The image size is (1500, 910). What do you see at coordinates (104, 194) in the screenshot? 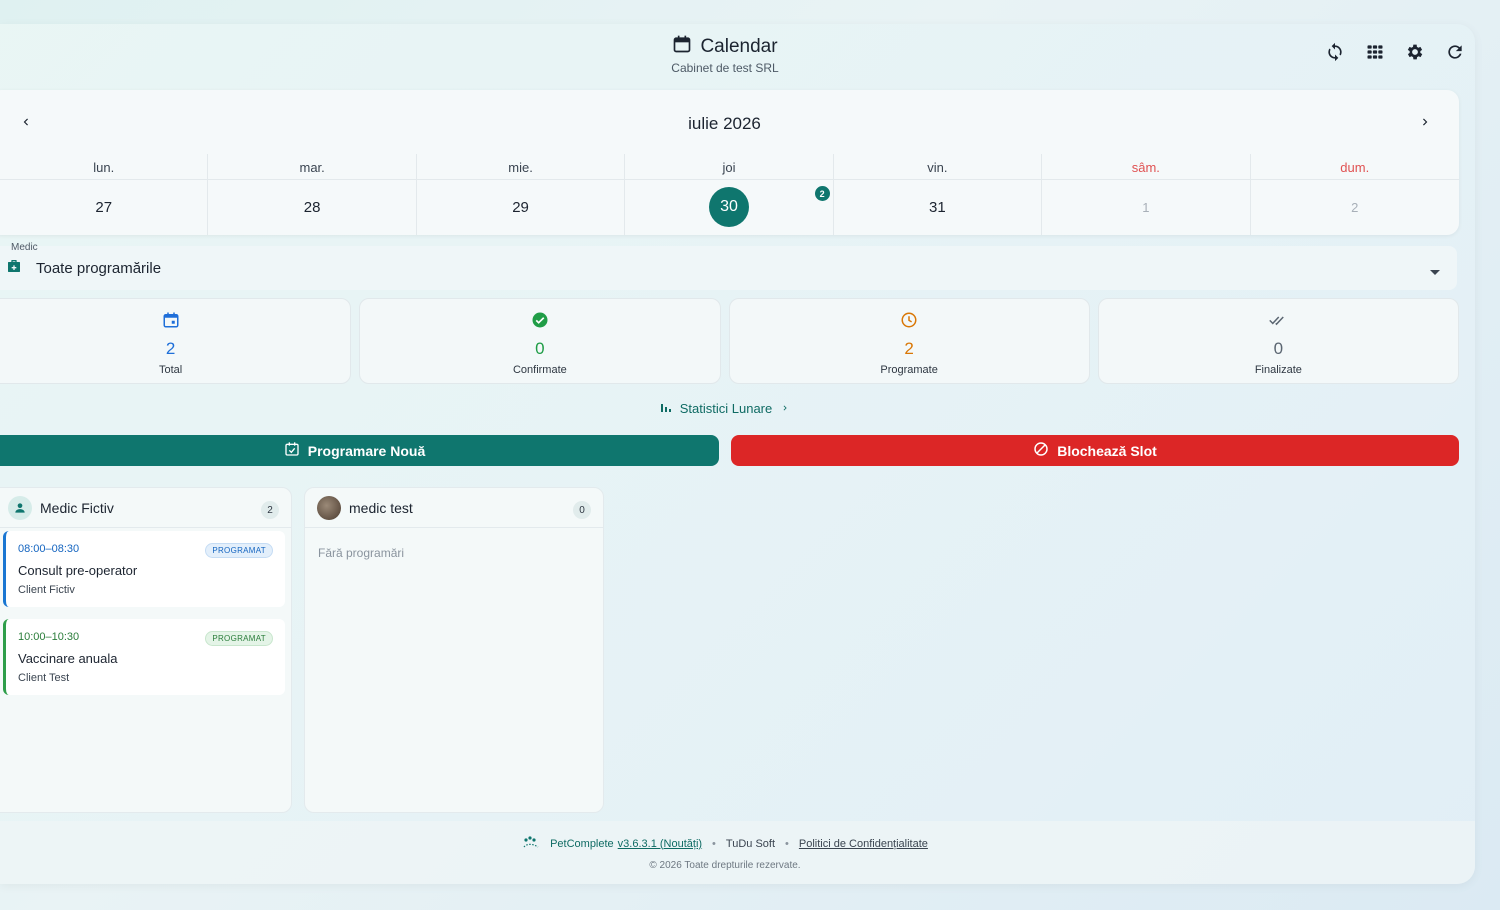
I see `day-monday: lun. 27` at bounding box center [104, 194].